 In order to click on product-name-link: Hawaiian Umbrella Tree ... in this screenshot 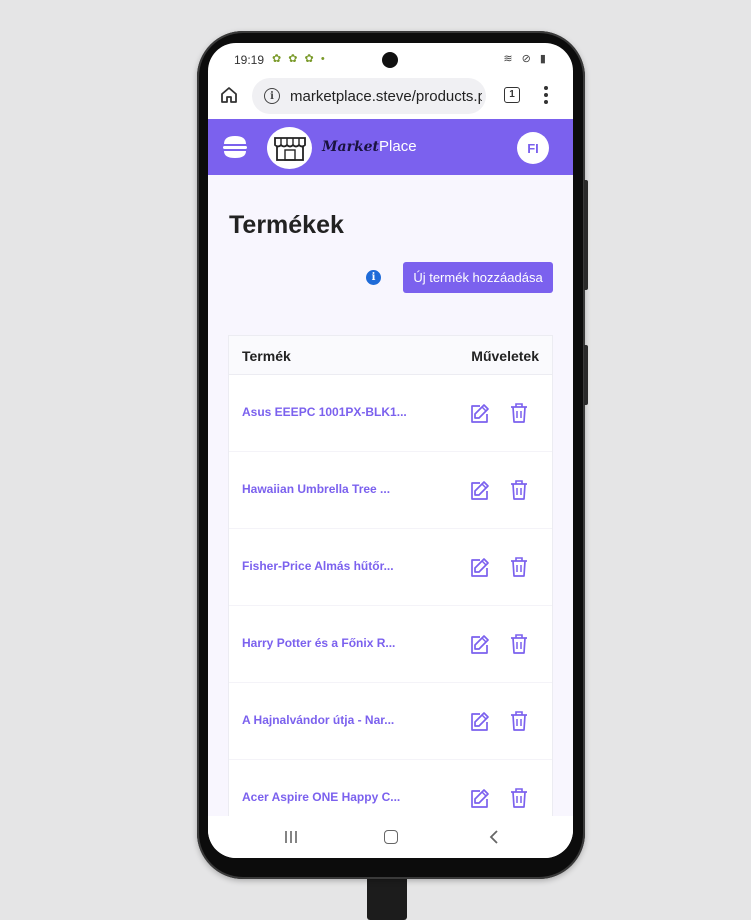, I will do `click(324, 489)`.